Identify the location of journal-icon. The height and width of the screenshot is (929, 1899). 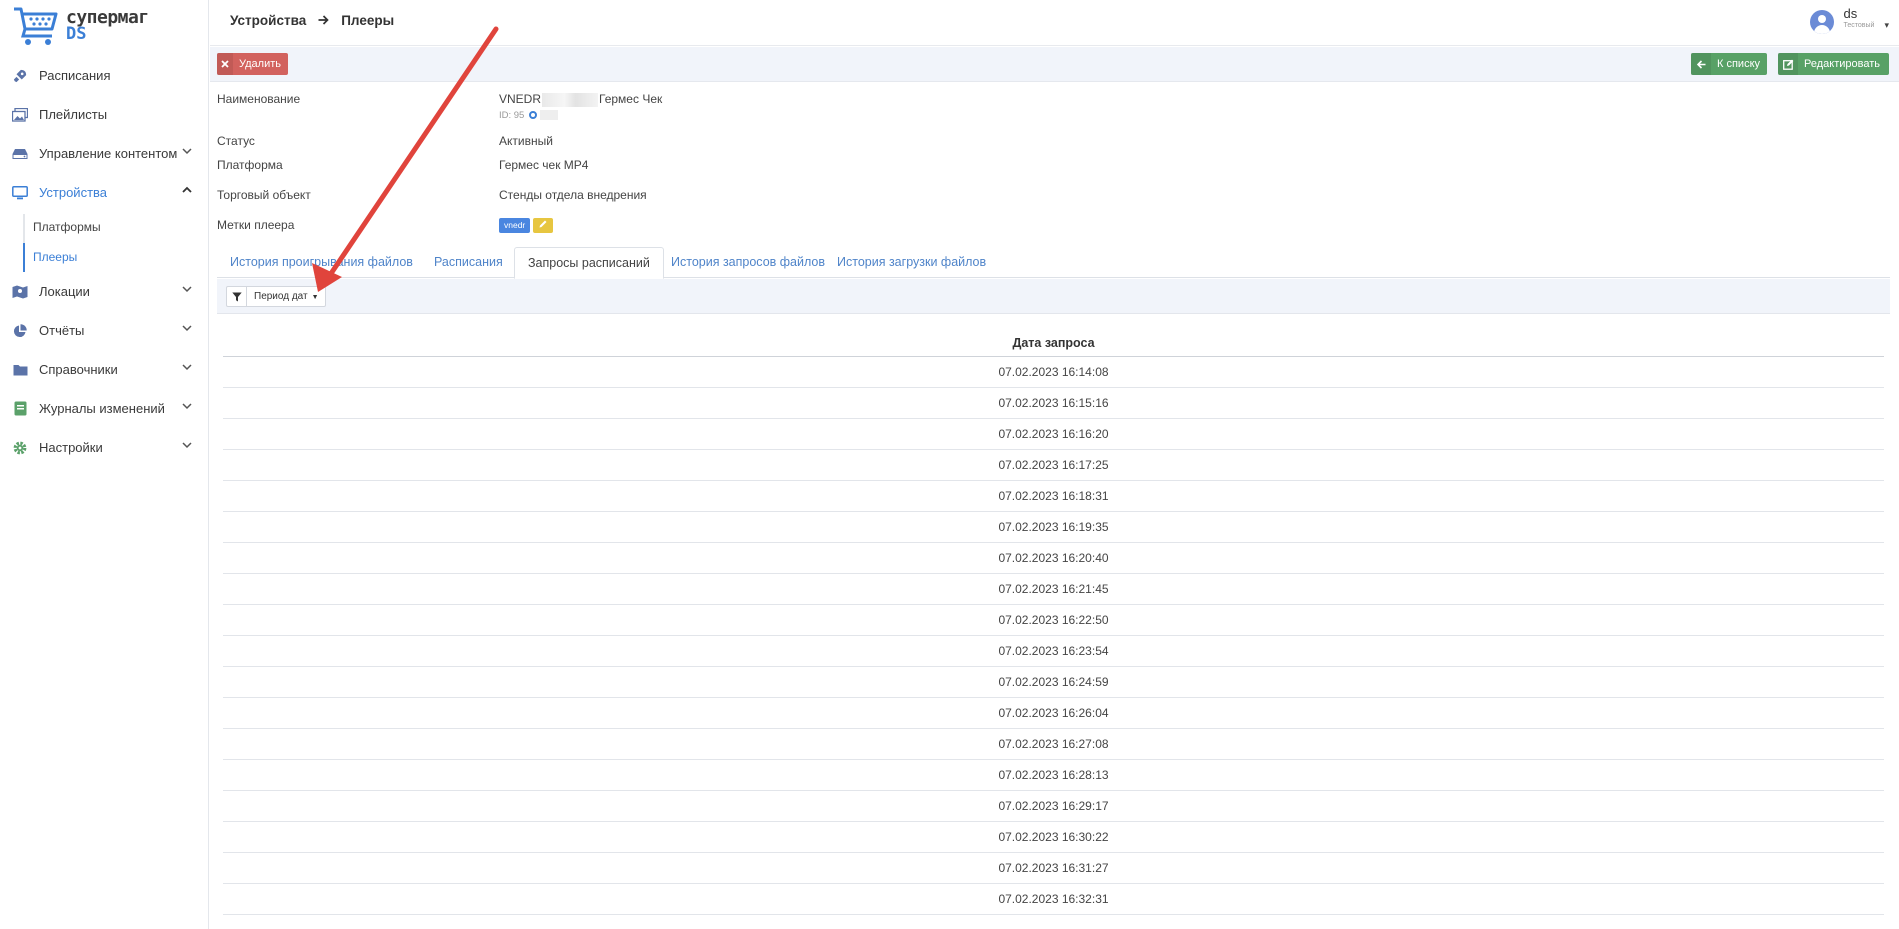
(20, 409).